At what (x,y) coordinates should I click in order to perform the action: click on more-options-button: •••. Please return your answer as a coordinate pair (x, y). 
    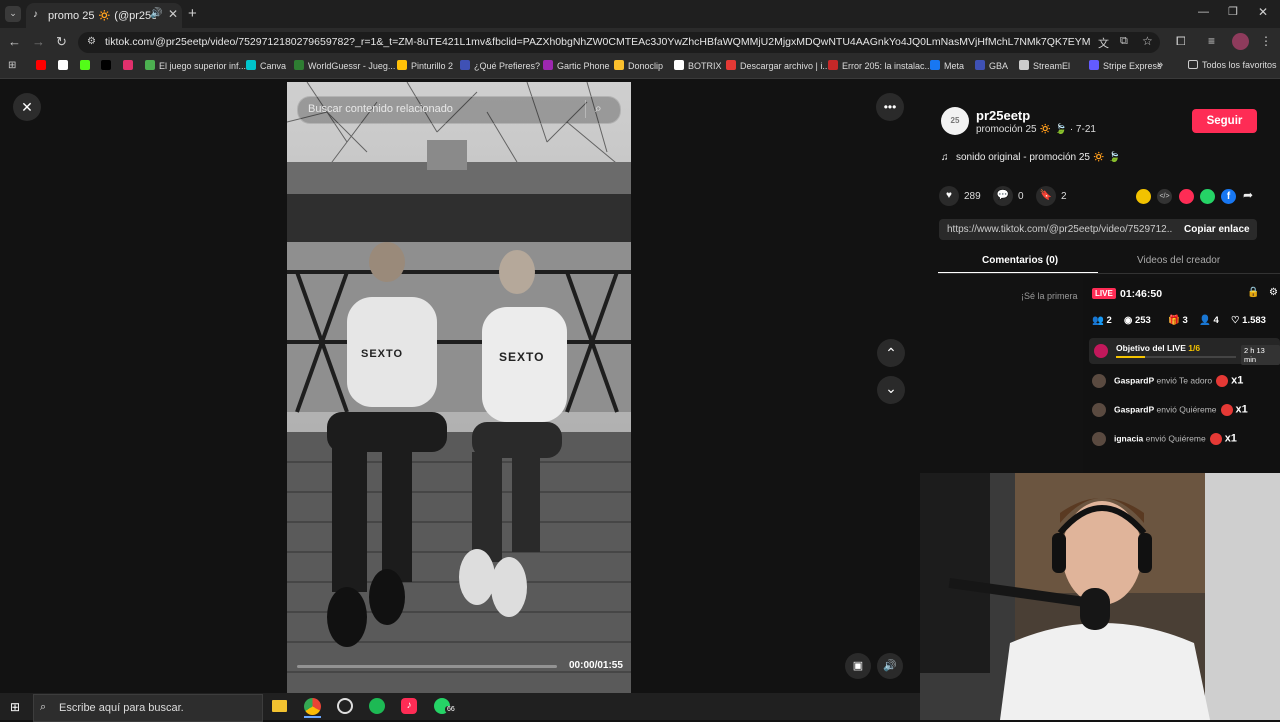
    Looking at the image, I should click on (890, 107).